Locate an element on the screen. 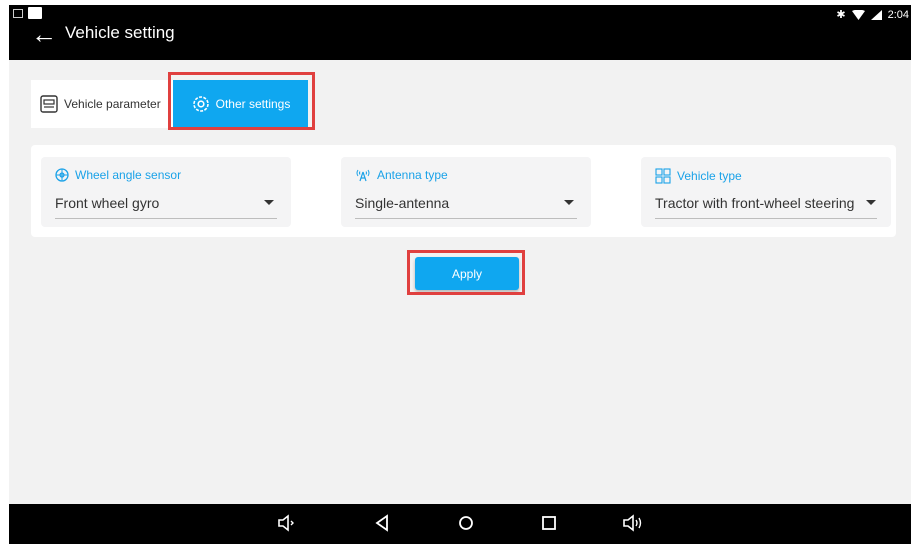 The image size is (911, 545). notification-icon is located at coordinates (18, 13).